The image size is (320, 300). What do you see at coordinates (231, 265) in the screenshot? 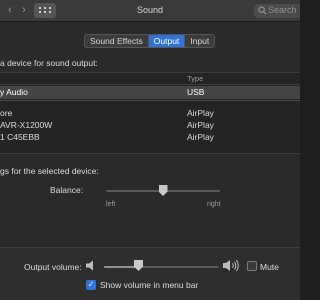
I see `speaker-high-icon` at bounding box center [231, 265].